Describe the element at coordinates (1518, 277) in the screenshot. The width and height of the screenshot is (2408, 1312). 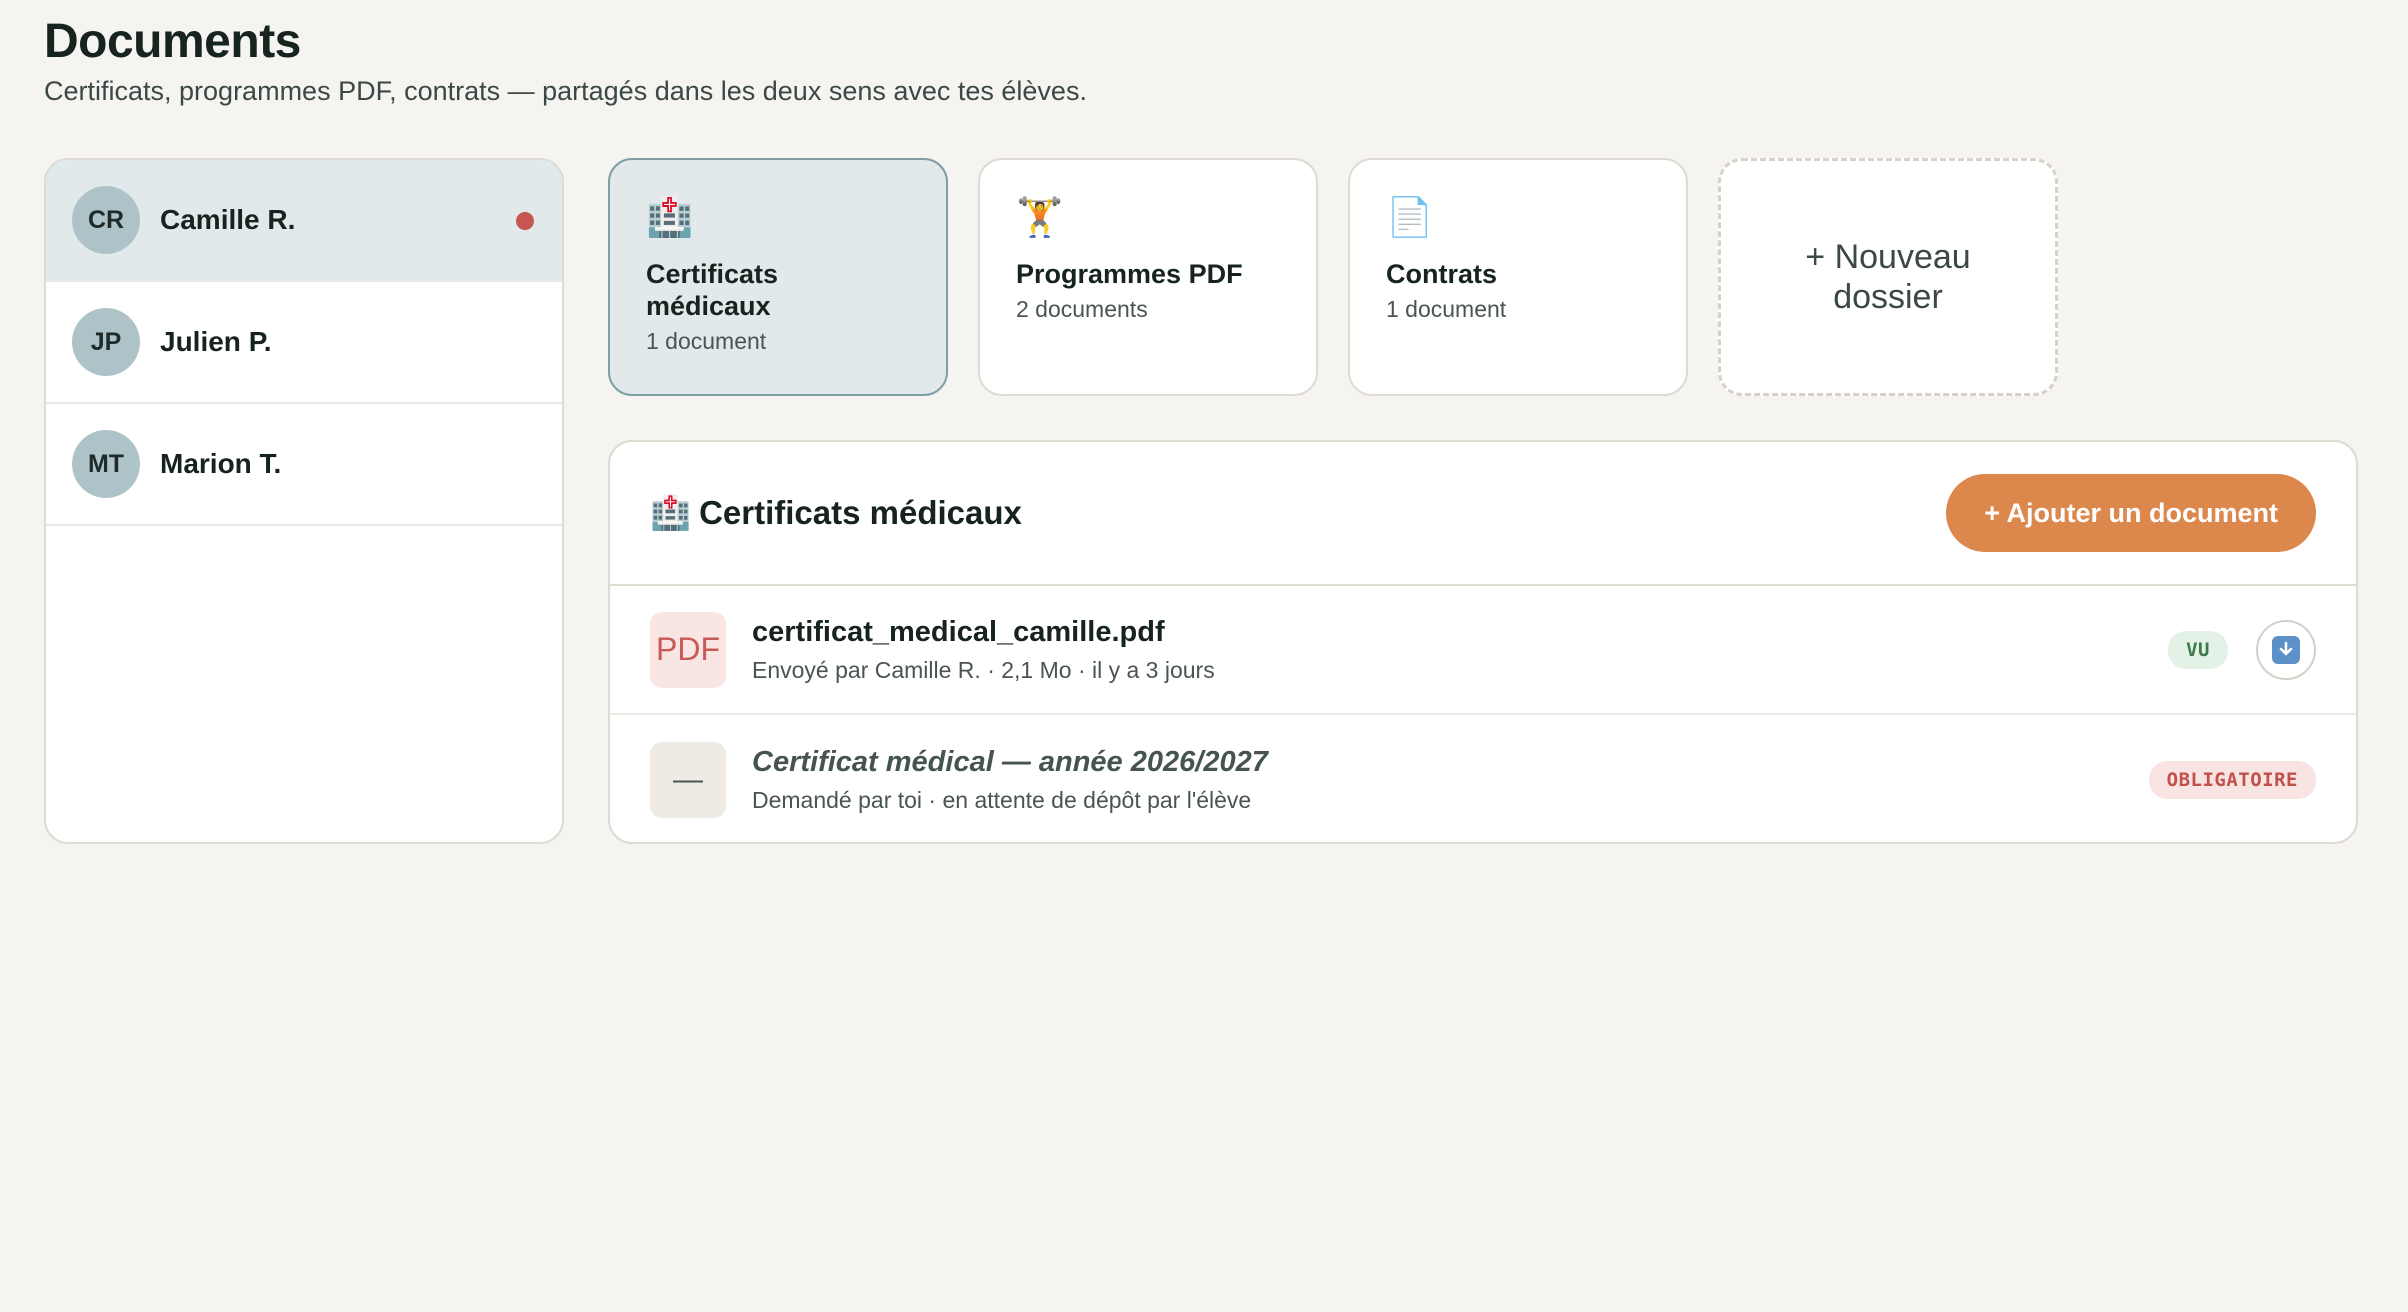
I see `folder-contrats: 📄 Contrats 1 document` at that location.